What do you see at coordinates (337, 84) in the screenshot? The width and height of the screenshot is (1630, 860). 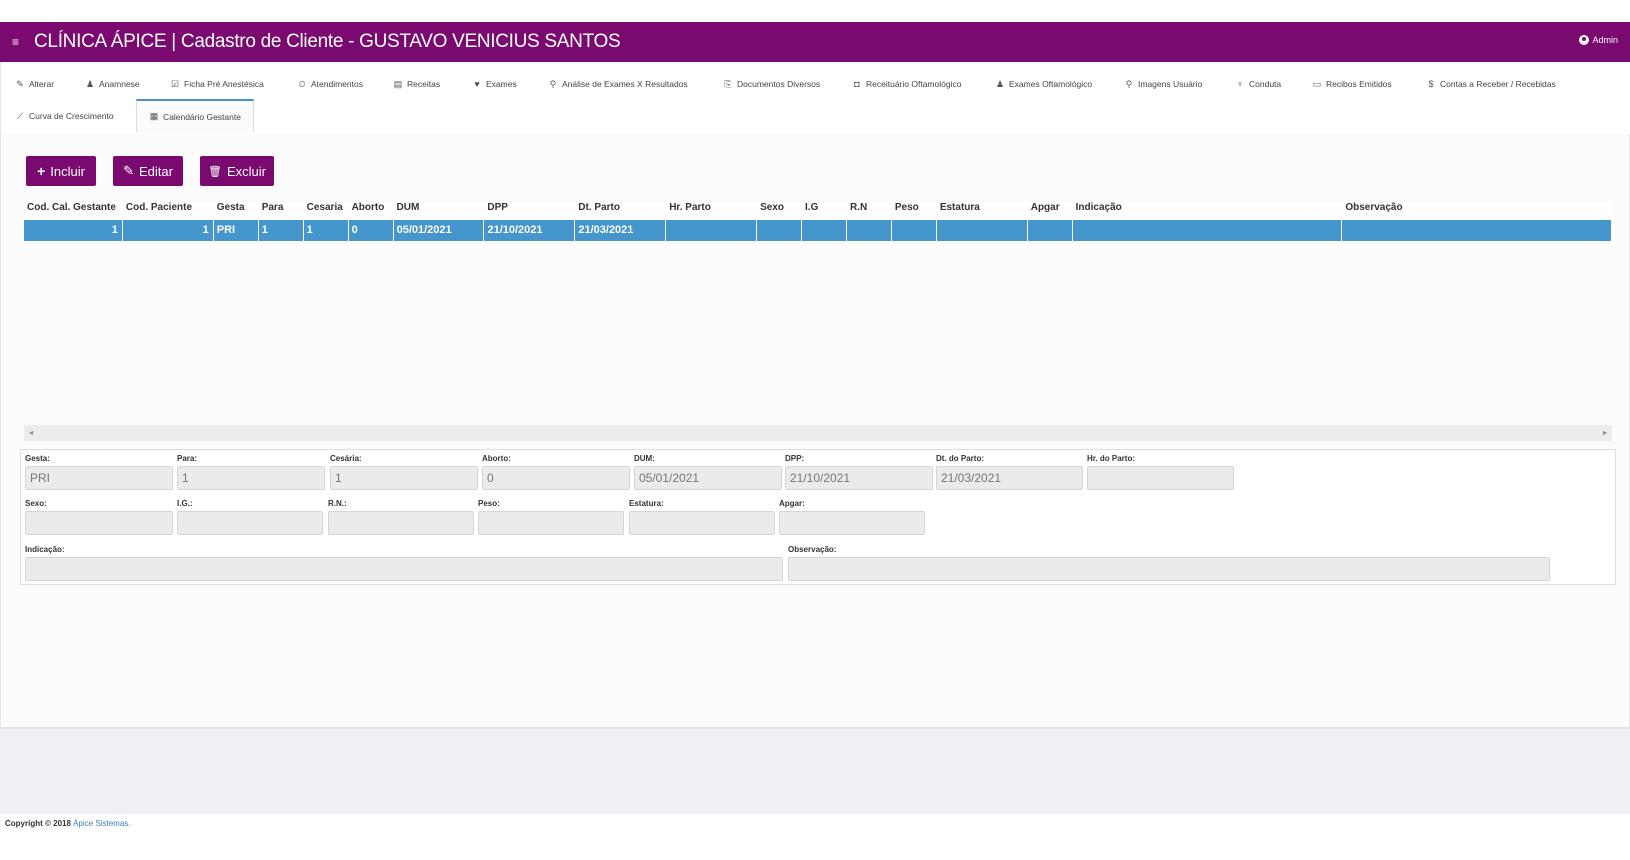 I see `tab-label: Atendimentos` at bounding box center [337, 84].